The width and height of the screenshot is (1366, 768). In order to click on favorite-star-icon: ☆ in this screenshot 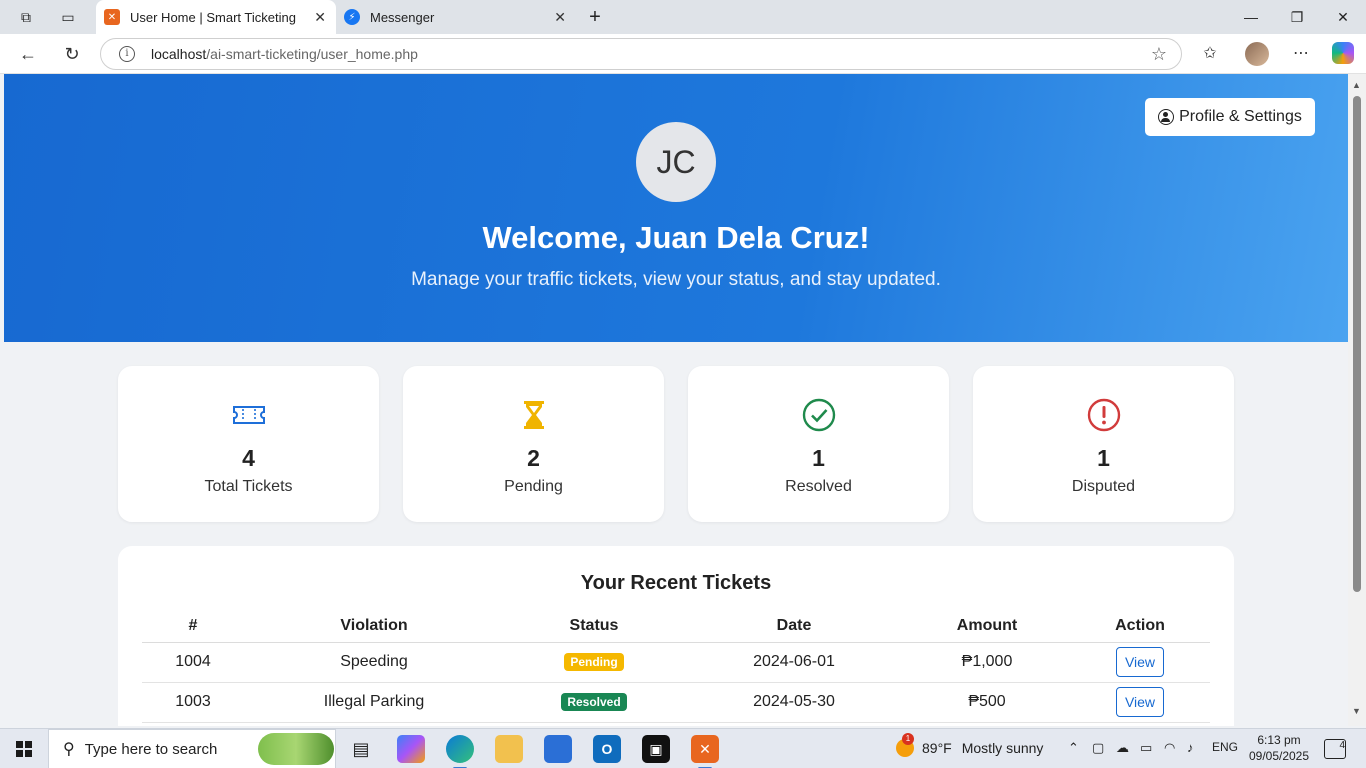, I will do `click(1159, 54)`.